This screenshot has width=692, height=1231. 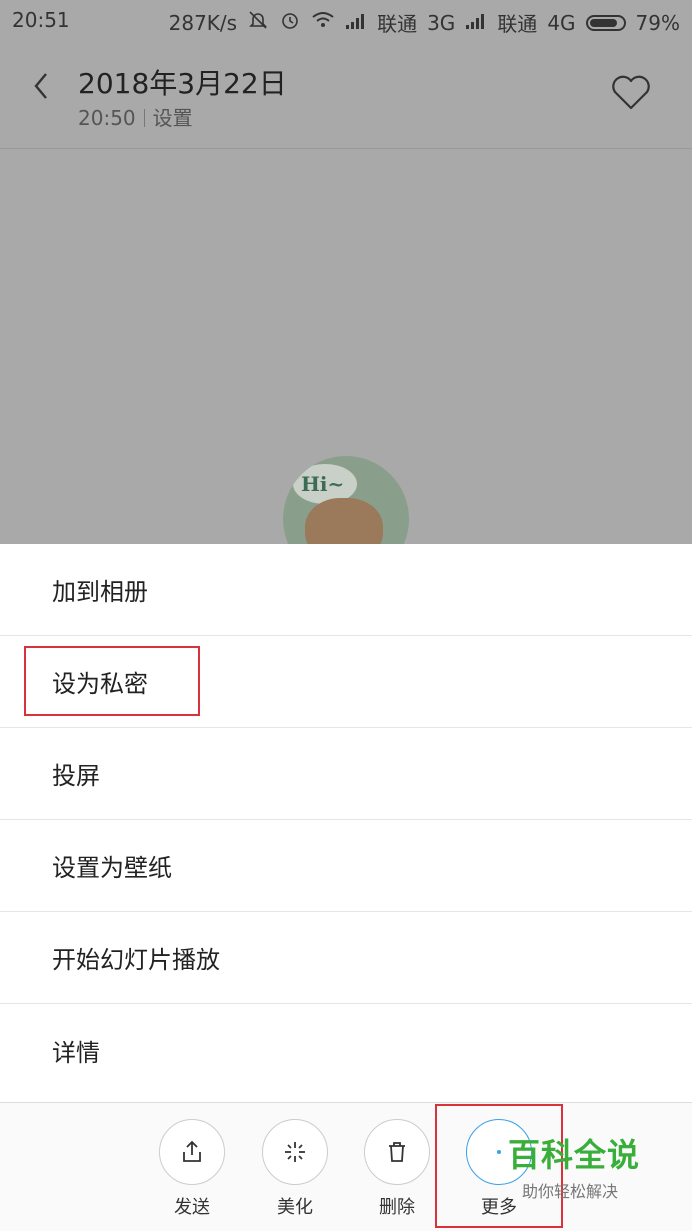 I want to click on menu-item-label: 详情, so click(x=76, y=1052).